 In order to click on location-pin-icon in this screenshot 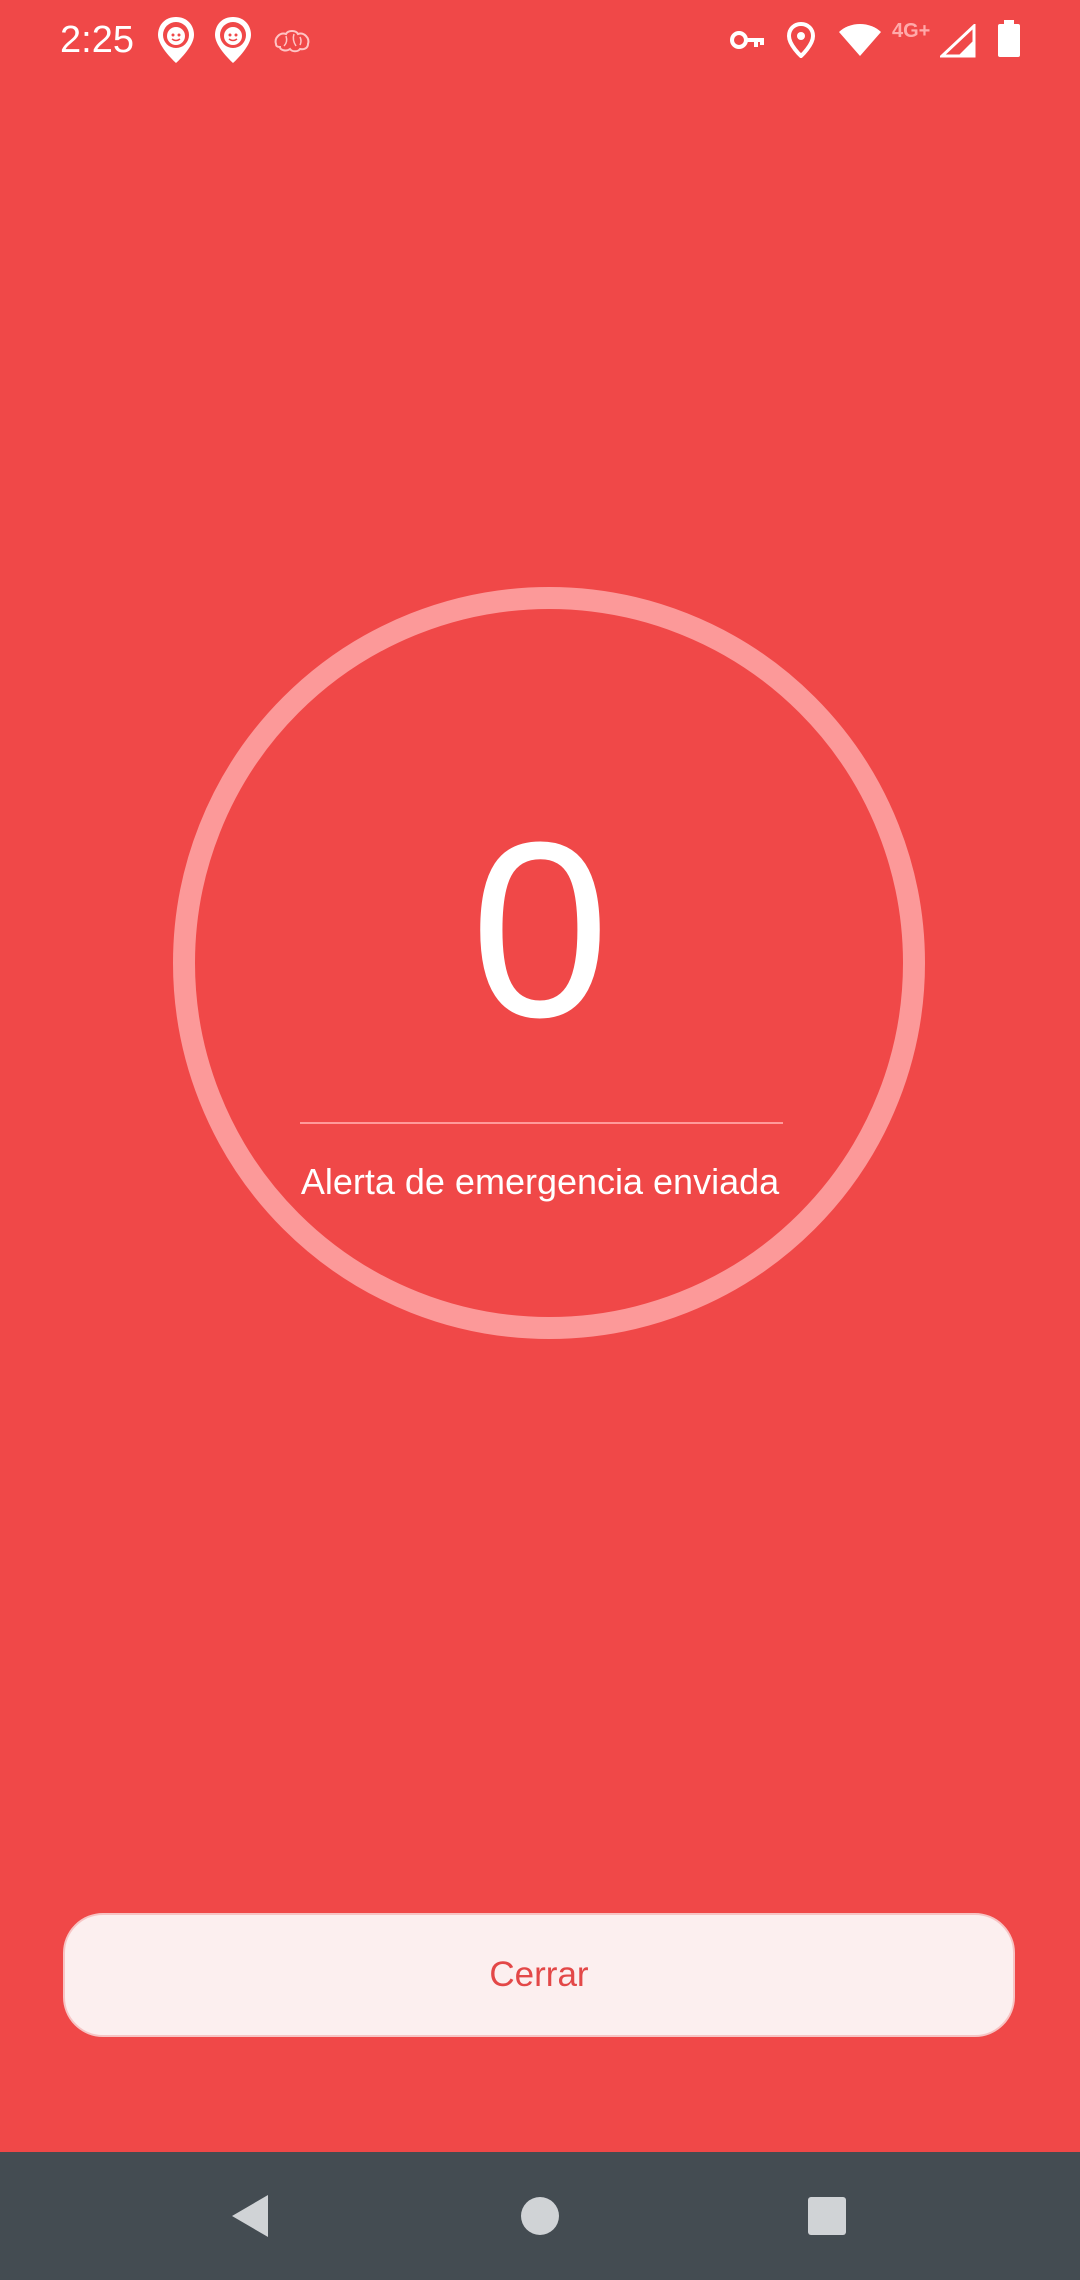, I will do `click(801, 40)`.